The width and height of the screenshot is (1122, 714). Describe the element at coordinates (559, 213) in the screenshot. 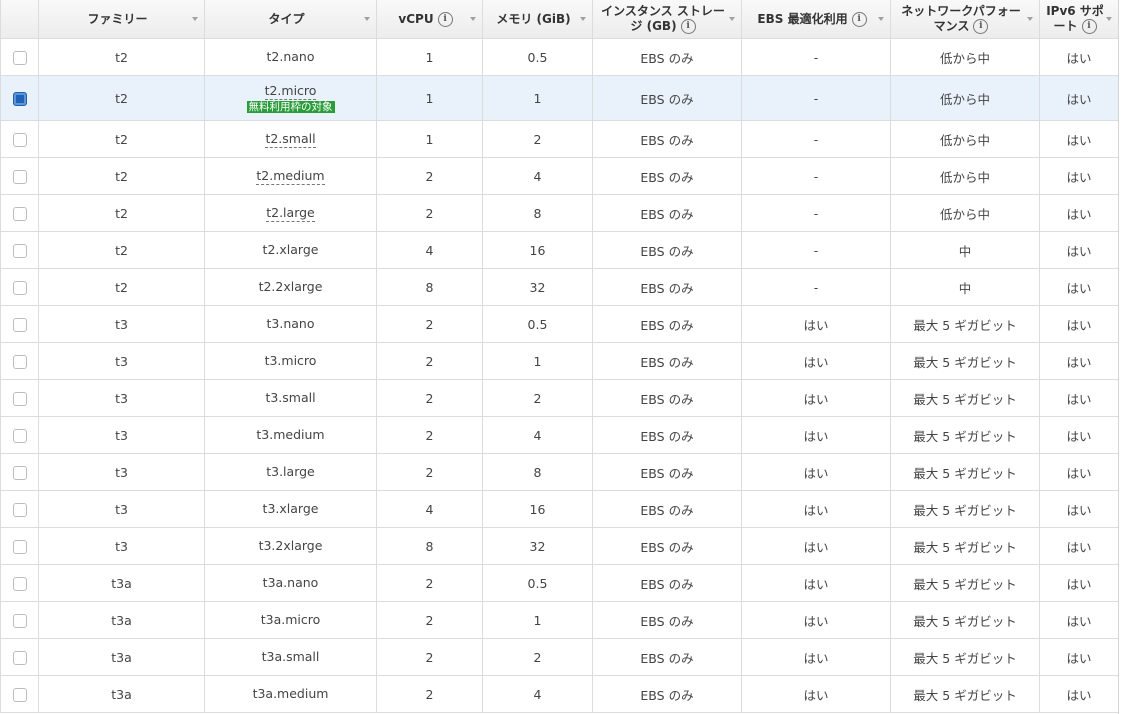

I see `table-row: t2 t2.large 2 8 EBS のみ - 低から中 はい` at that location.